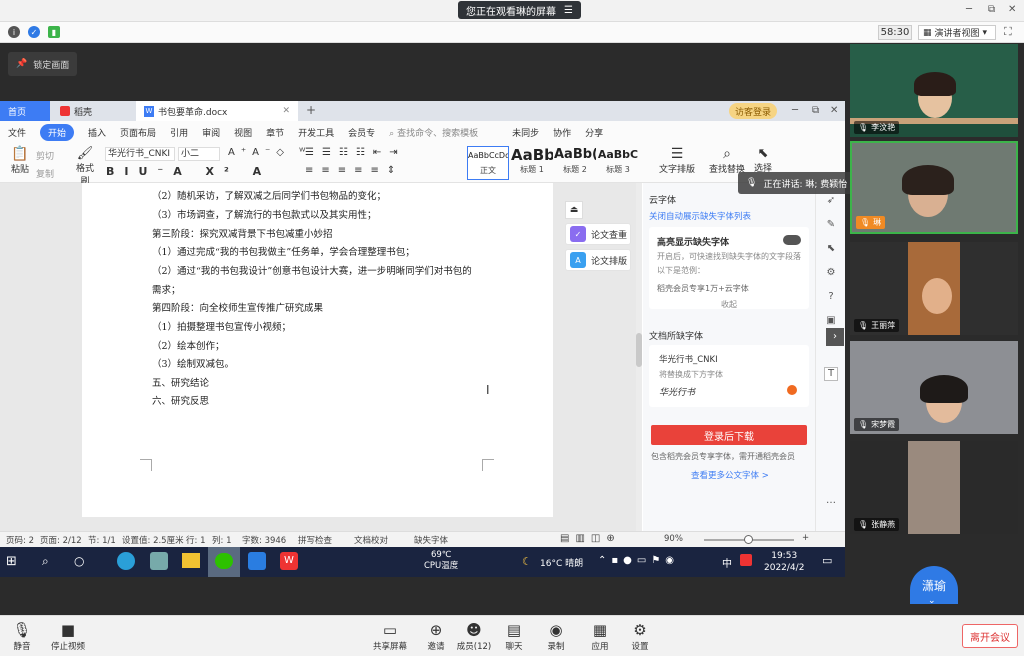 This screenshot has width=1024, height=656. Describe the element at coordinates (834, 110) in the screenshot. I see `wps-close-icon: ✕` at that location.